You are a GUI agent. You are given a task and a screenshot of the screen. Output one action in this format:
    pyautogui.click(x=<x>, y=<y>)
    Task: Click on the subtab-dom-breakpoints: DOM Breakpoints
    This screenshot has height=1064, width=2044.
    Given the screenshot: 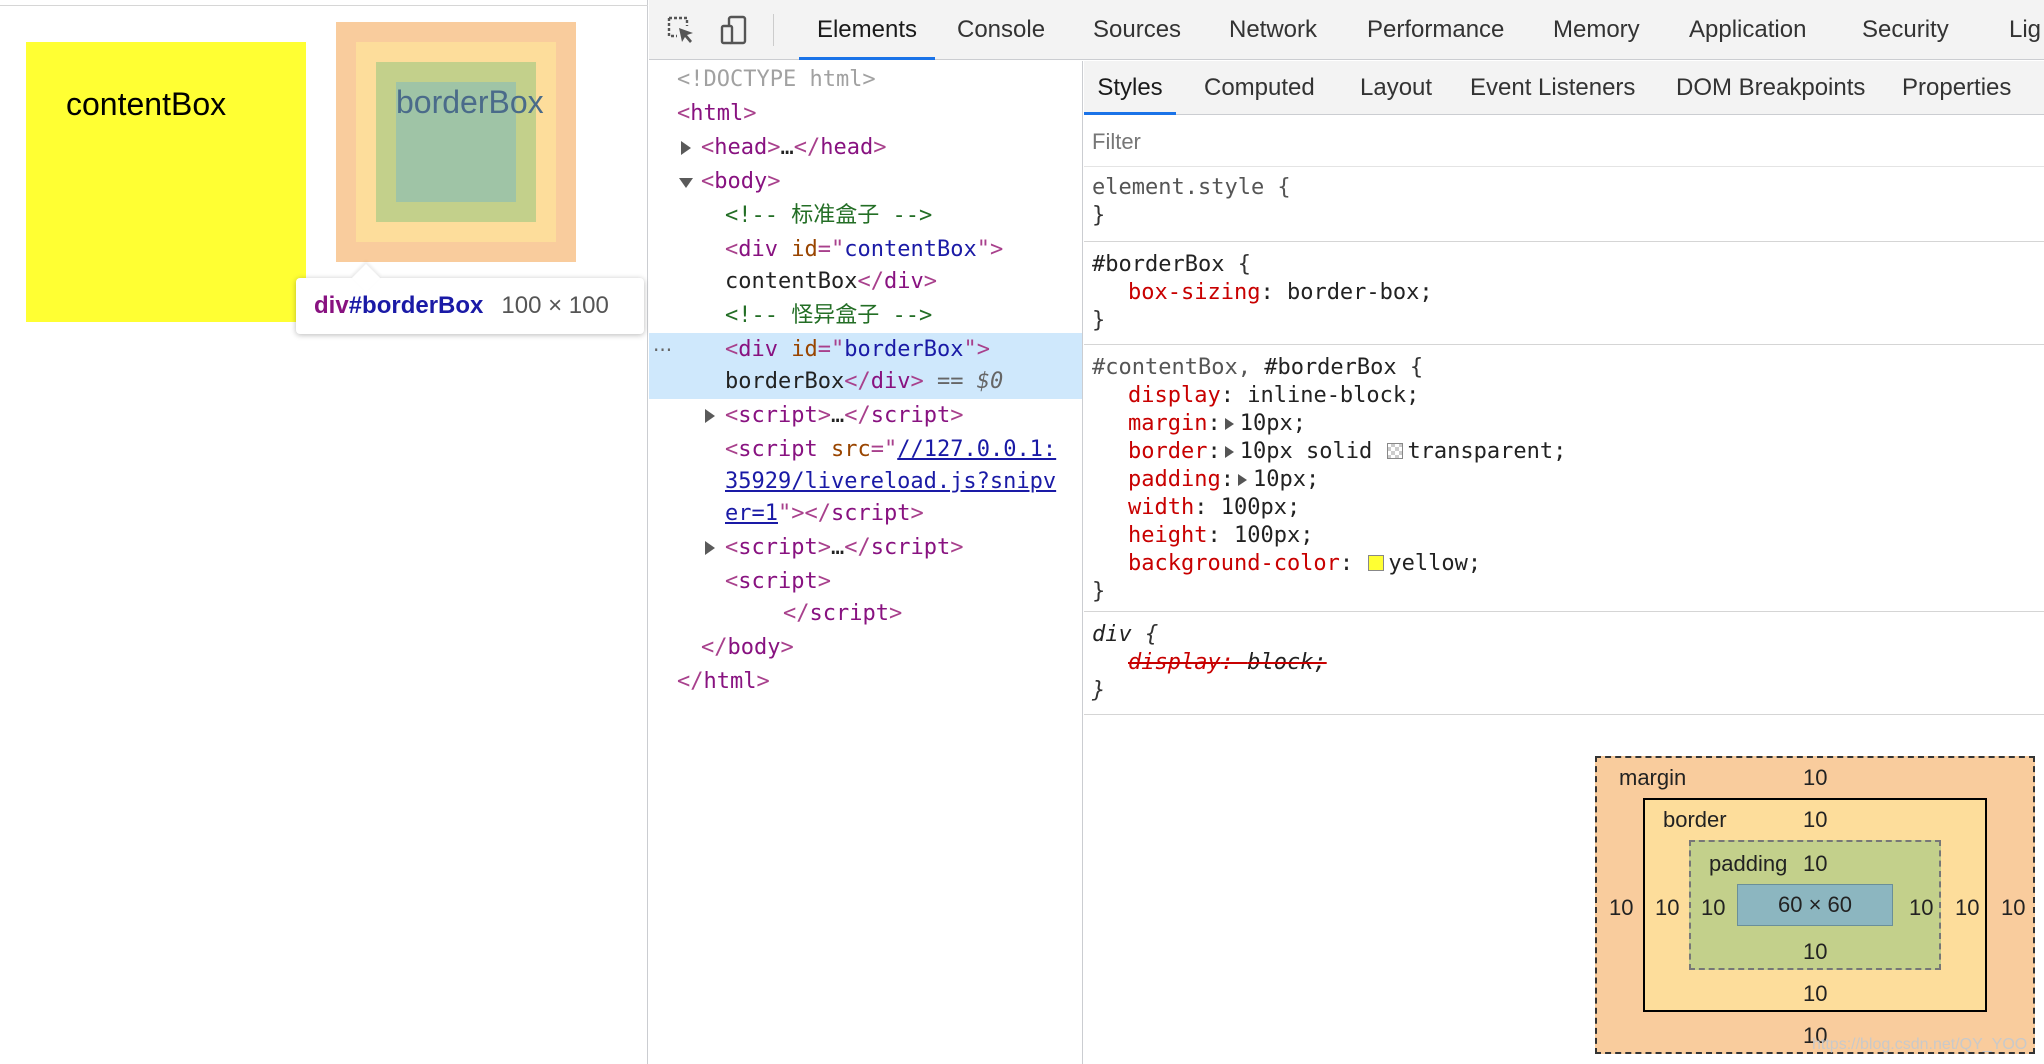 What is the action you would take?
    pyautogui.click(x=1770, y=88)
    